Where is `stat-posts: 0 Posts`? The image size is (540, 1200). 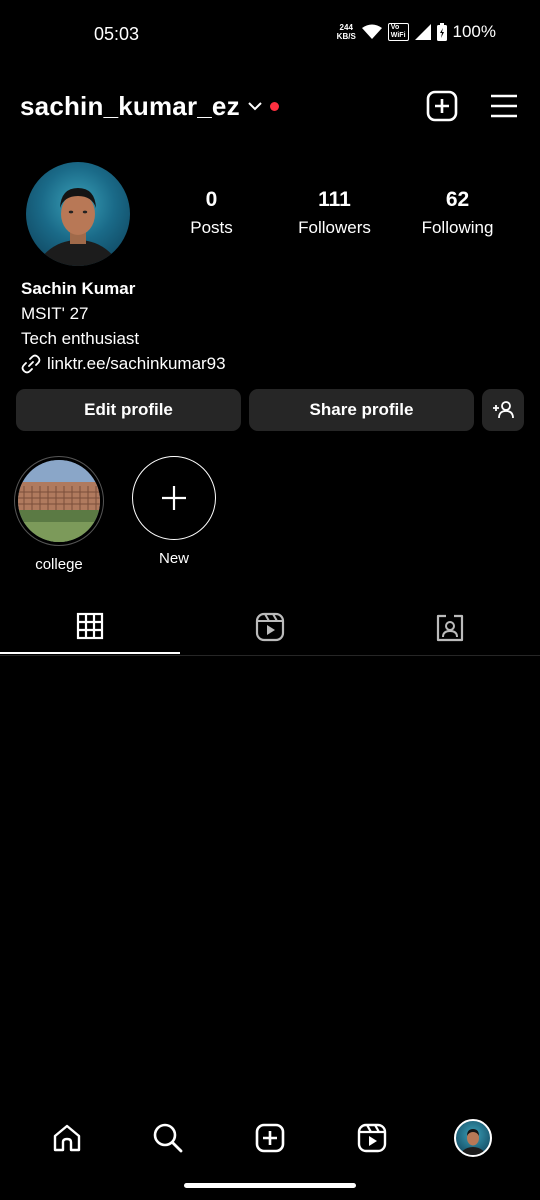 stat-posts: 0 Posts is located at coordinates (211, 213).